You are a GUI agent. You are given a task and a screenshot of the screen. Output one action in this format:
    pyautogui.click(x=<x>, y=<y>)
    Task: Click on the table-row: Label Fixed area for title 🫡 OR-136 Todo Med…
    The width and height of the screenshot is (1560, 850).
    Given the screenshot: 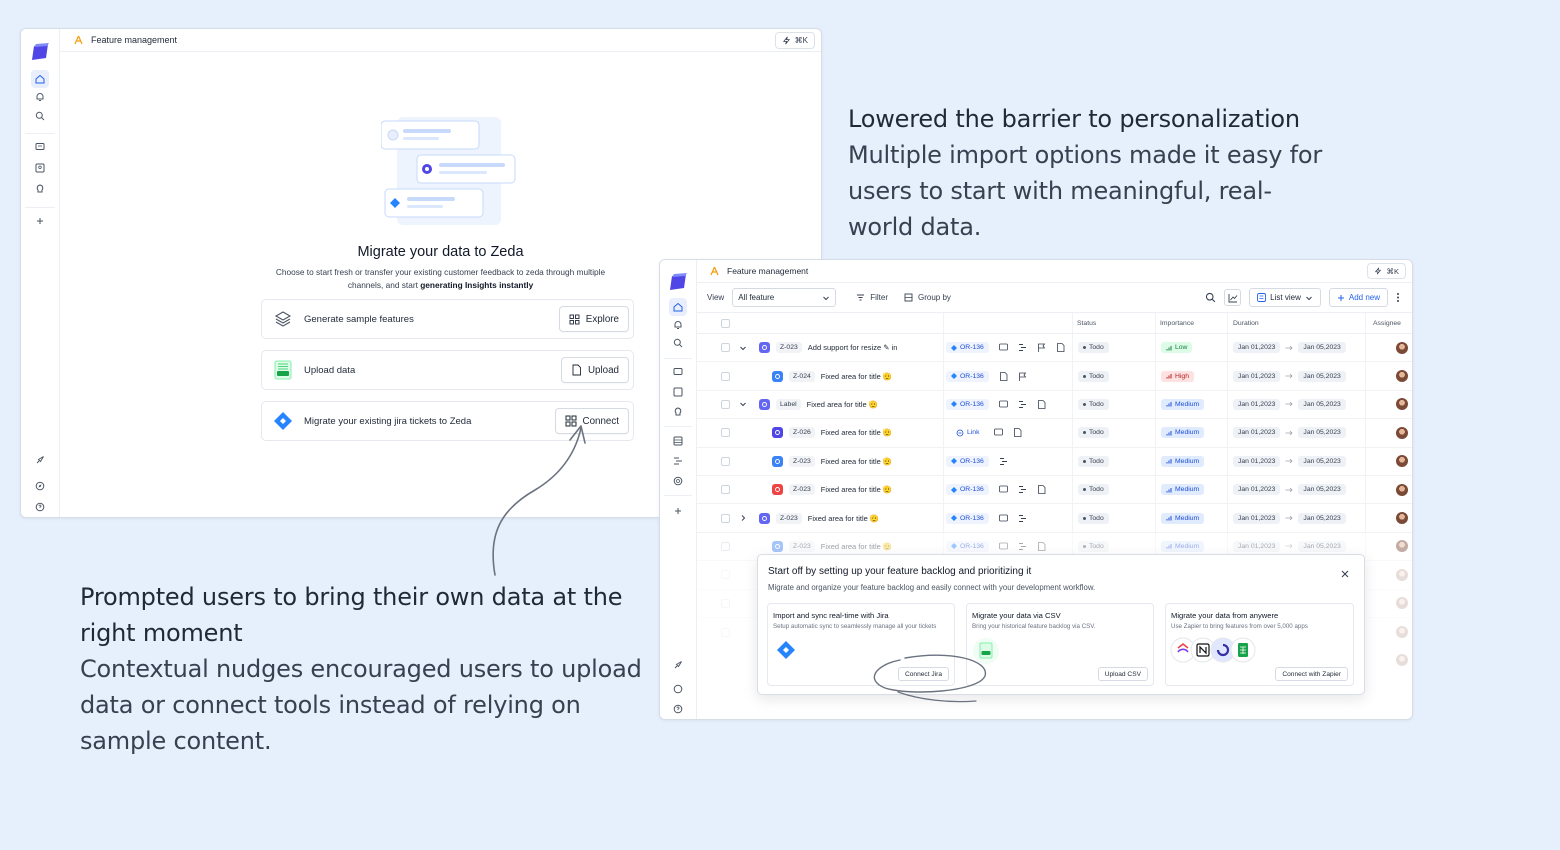 What is the action you would take?
    pyautogui.click(x=1054, y=405)
    